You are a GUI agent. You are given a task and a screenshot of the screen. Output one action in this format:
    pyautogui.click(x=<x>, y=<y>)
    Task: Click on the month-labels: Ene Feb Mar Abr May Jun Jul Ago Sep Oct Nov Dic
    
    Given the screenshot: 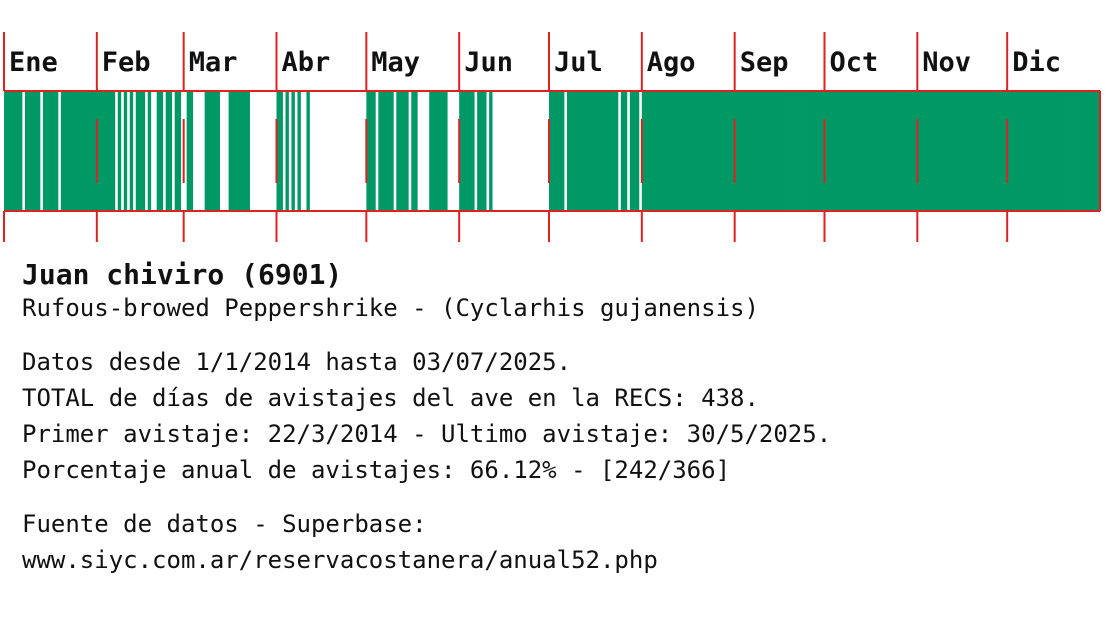 What is the action you would take?
    pyautogui.click(x=535, y=62)
    